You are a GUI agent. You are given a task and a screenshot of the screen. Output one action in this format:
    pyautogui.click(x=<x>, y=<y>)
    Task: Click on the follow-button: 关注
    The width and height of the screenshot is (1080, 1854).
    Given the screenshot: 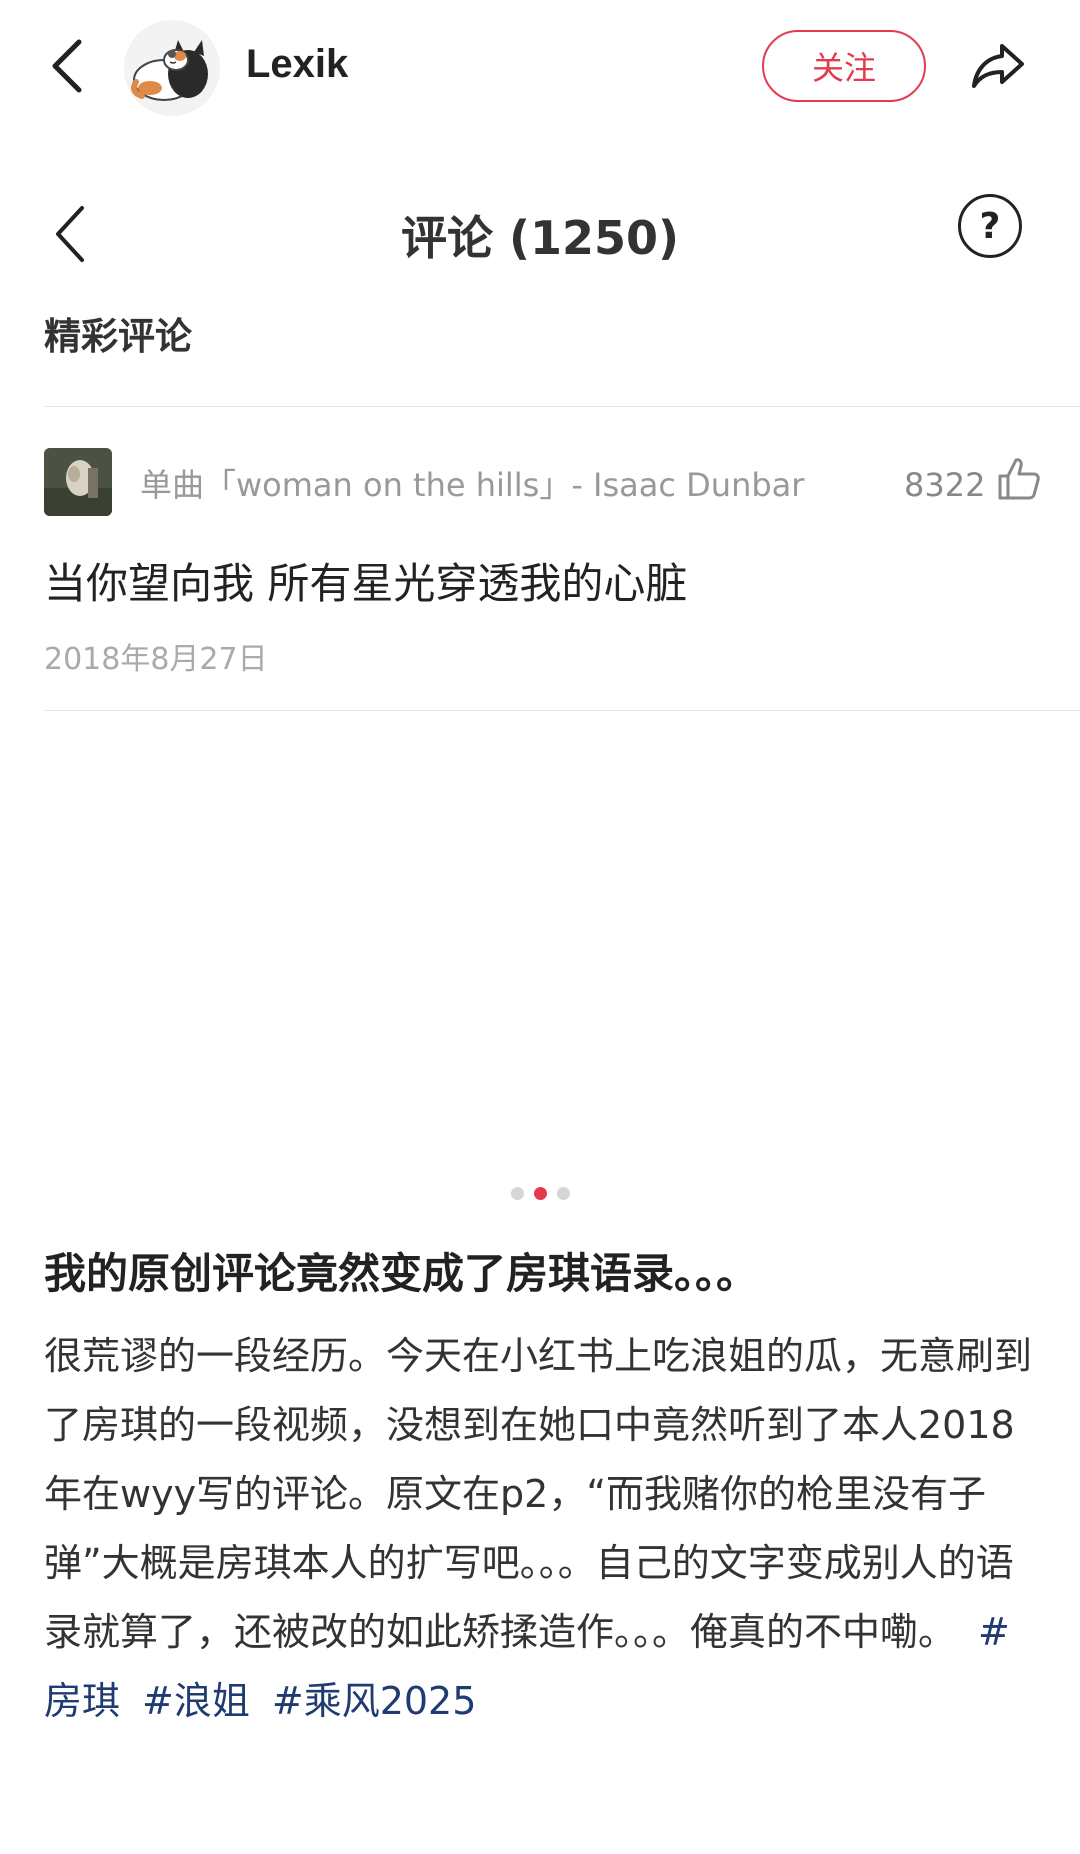 What is the action you would take?
    pyautogui.click(x=844, y=66)
    